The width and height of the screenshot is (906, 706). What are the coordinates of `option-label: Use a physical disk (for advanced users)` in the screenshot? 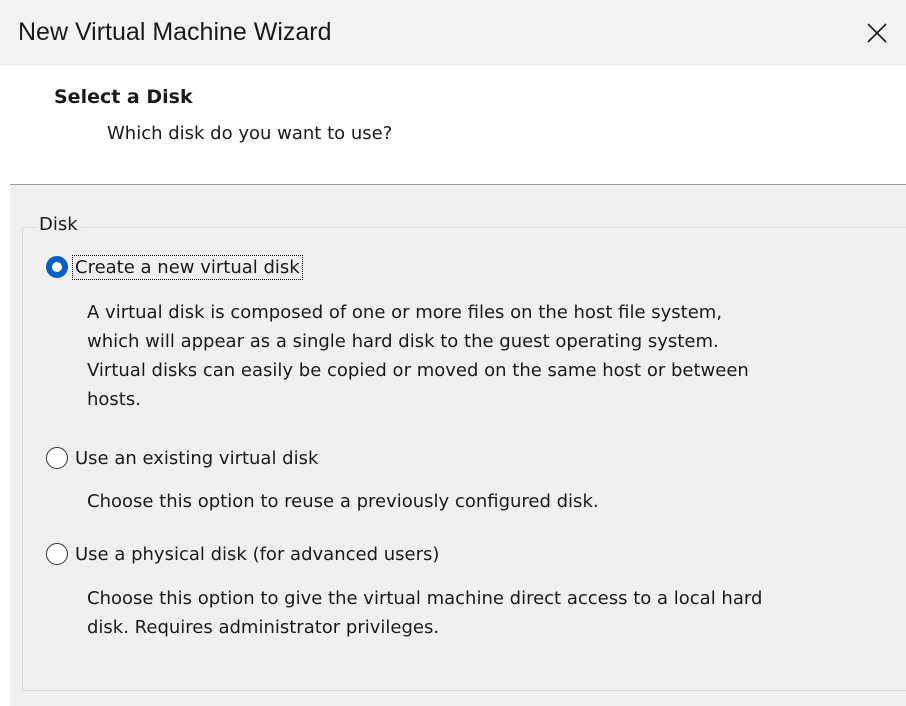 It's located at (257, 554).